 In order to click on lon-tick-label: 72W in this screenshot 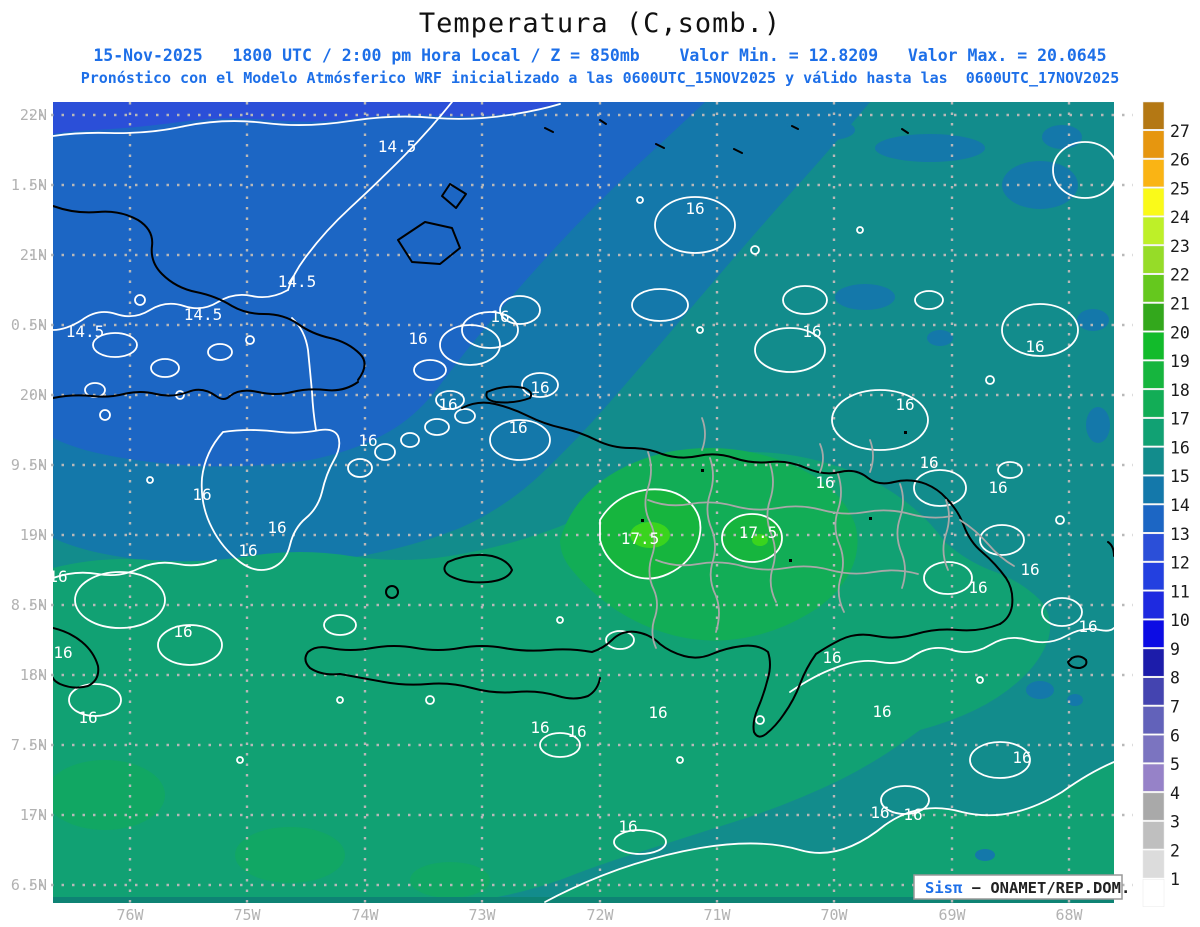, I will do `click(600, 915)`.